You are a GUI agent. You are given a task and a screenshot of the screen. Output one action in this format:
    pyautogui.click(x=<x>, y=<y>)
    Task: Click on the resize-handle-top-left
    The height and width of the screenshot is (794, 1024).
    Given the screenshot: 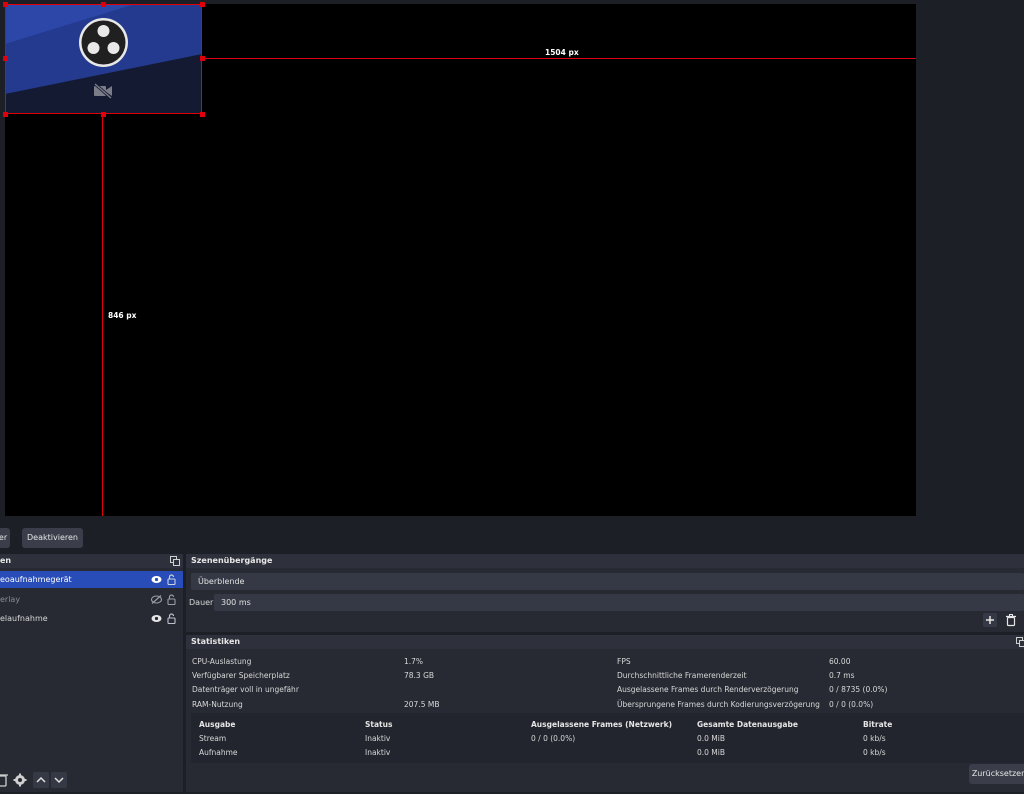 What is the action you would take?
    pyautogui.click(x=5, y=4)
    